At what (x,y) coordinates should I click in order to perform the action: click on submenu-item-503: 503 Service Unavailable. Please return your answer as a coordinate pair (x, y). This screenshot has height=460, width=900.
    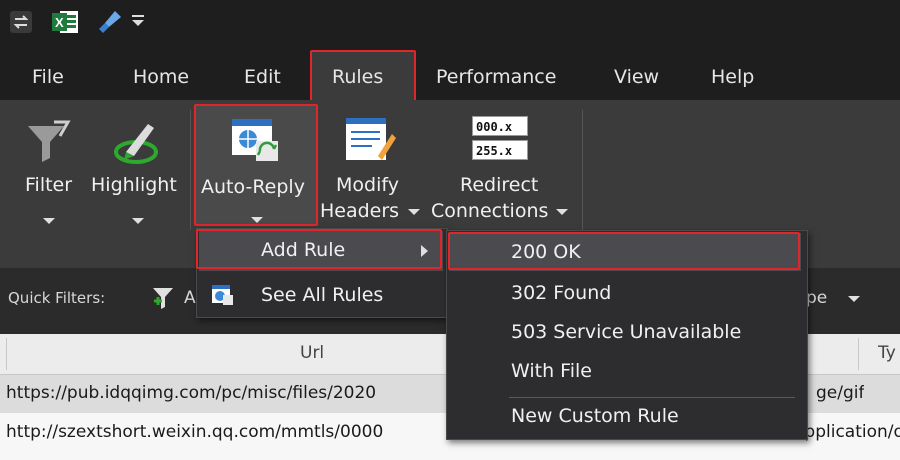
    Looking at the image, I should click on (625, 334).